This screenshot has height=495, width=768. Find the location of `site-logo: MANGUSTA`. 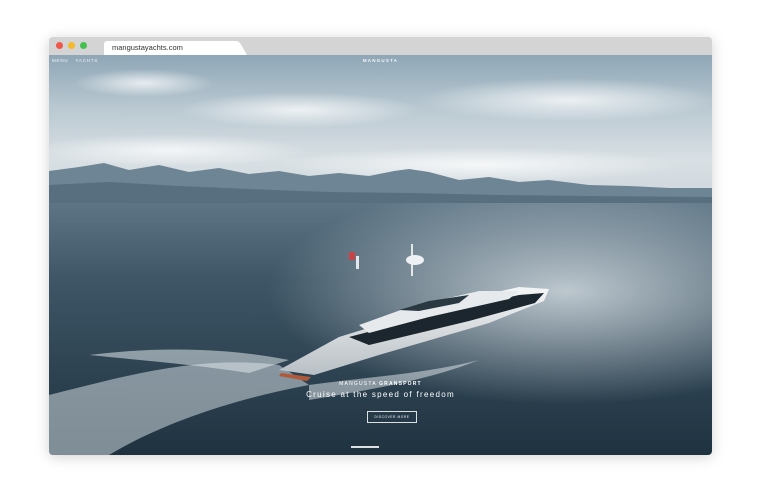

site-logo: MANGUSTA is located at coordinates (380, 60).